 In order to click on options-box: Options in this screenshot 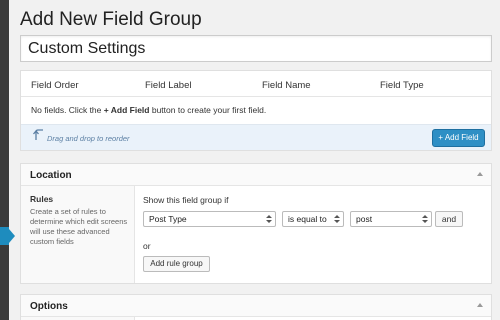, I will do `click(256, 307)`.